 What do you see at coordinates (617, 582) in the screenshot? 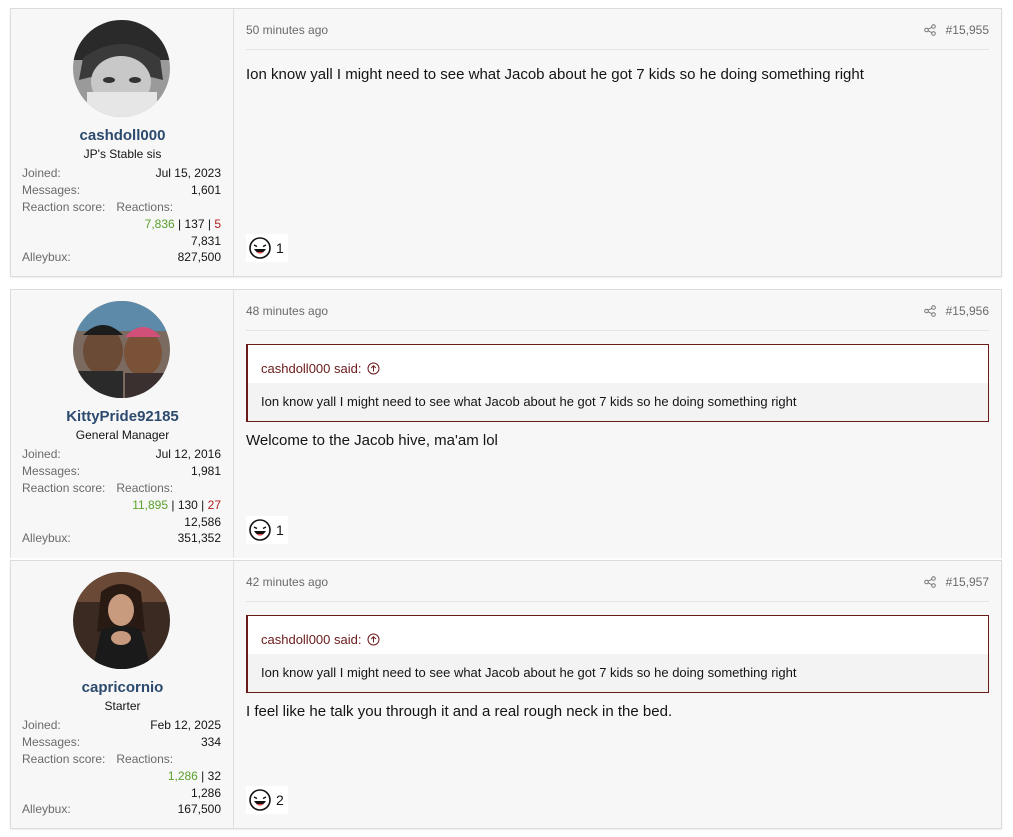
I see `post-meta: 42 minutes ago #15,957` at bounding box center [617, 582].